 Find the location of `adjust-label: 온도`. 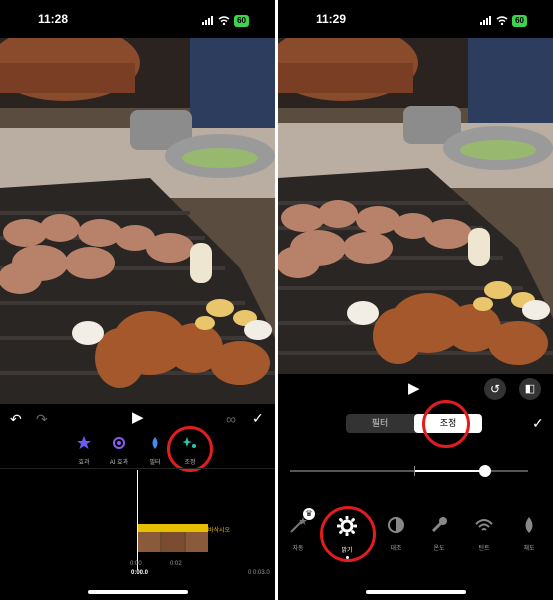

adjust-label: 온도 is located at coordinates (439, 549).